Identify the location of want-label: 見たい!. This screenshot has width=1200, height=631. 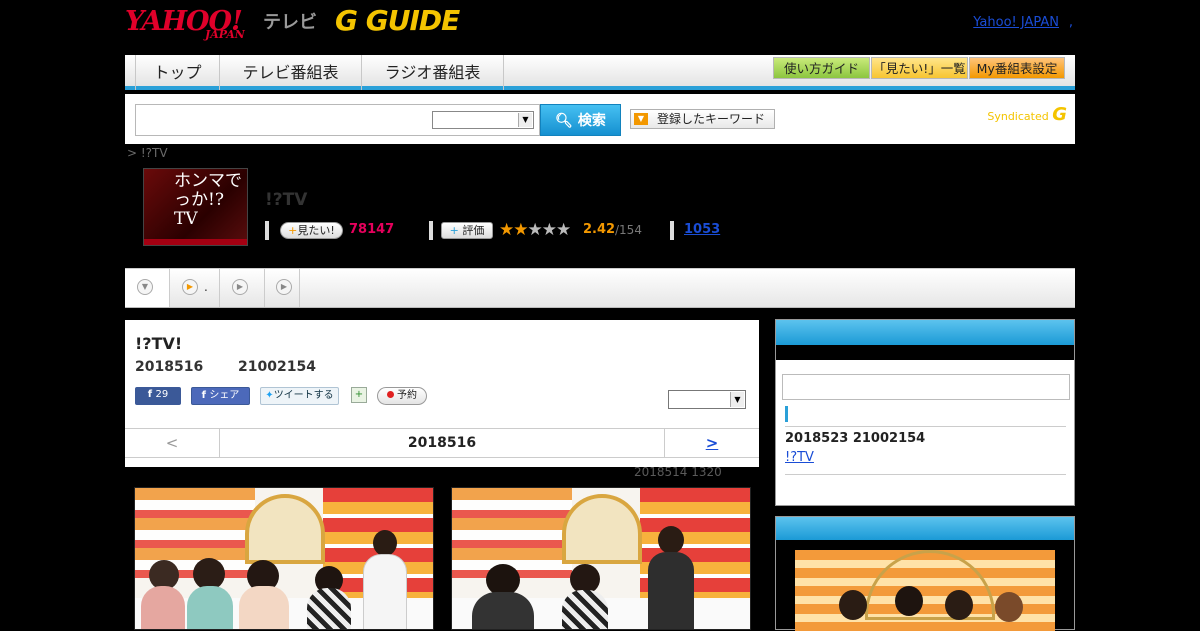
(316, 230).